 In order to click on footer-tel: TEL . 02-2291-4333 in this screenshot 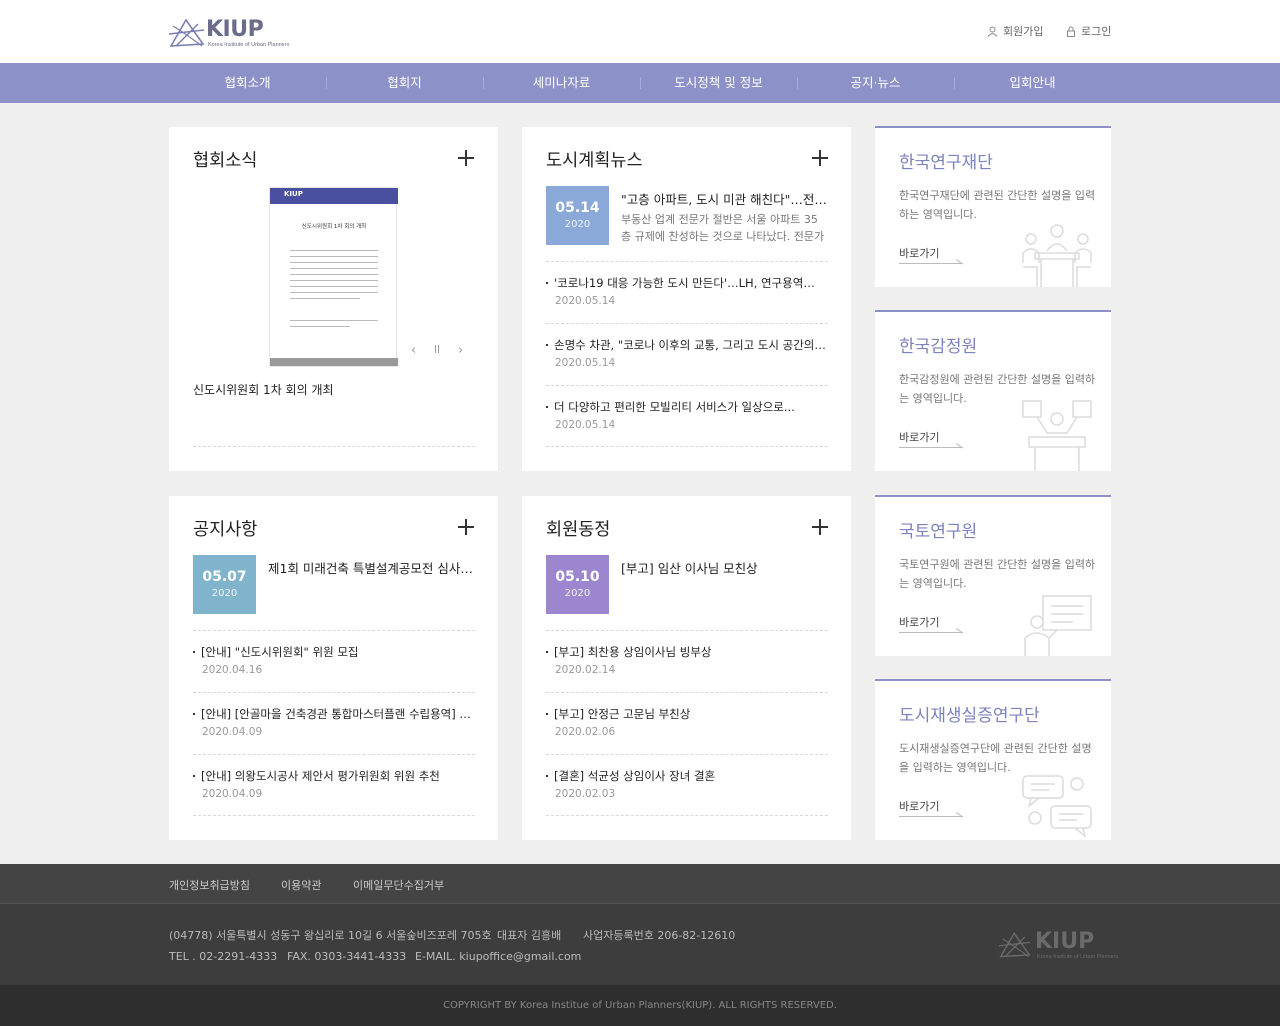, I will do `click(223, 956)`.